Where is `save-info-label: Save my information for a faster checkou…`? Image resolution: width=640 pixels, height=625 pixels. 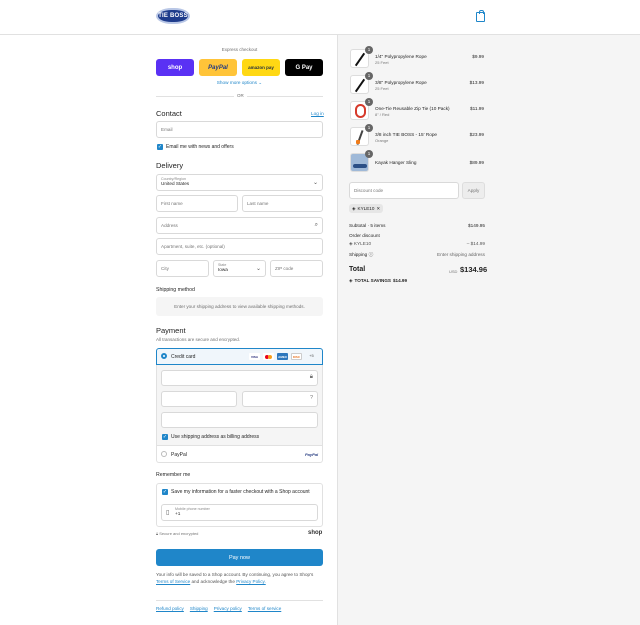
save-info-label: Save my information for a faster checkou… is located at coordinates (240, 492).